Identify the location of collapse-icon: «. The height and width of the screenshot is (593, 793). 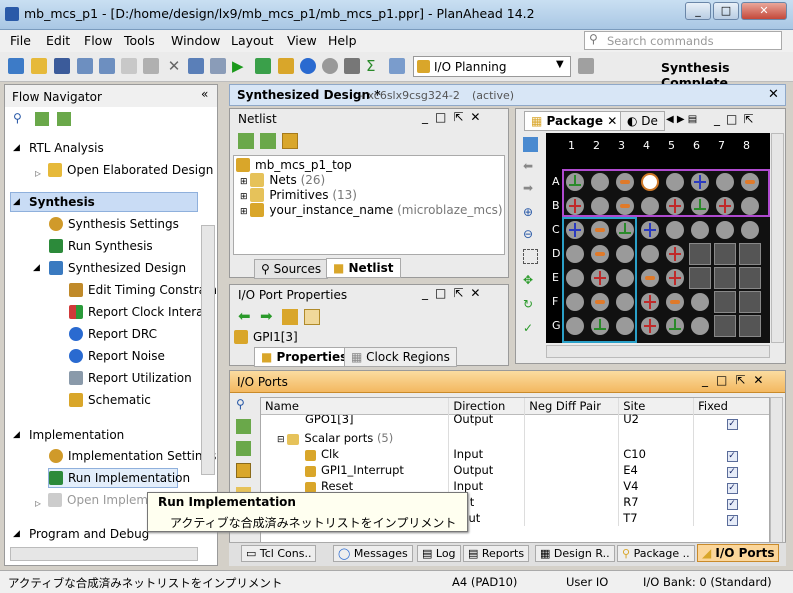
(204, 94).